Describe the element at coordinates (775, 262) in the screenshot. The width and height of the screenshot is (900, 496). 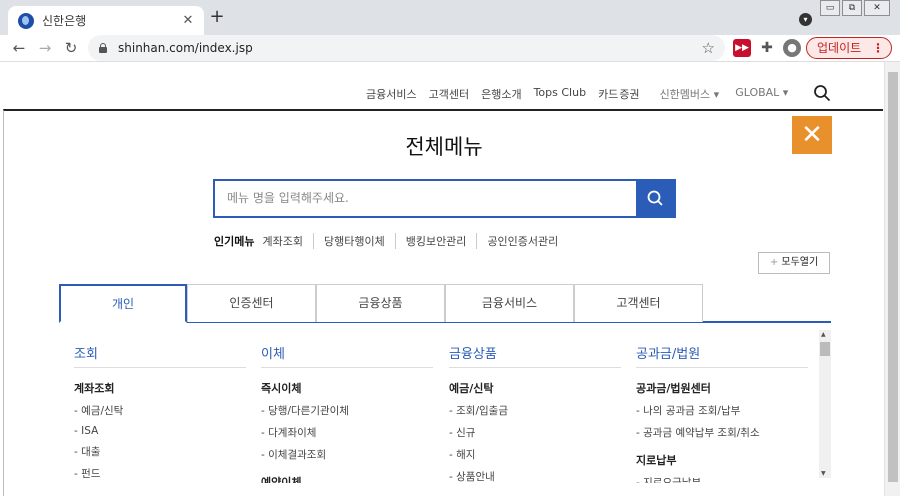
I see `plus-icon: +` at that location.